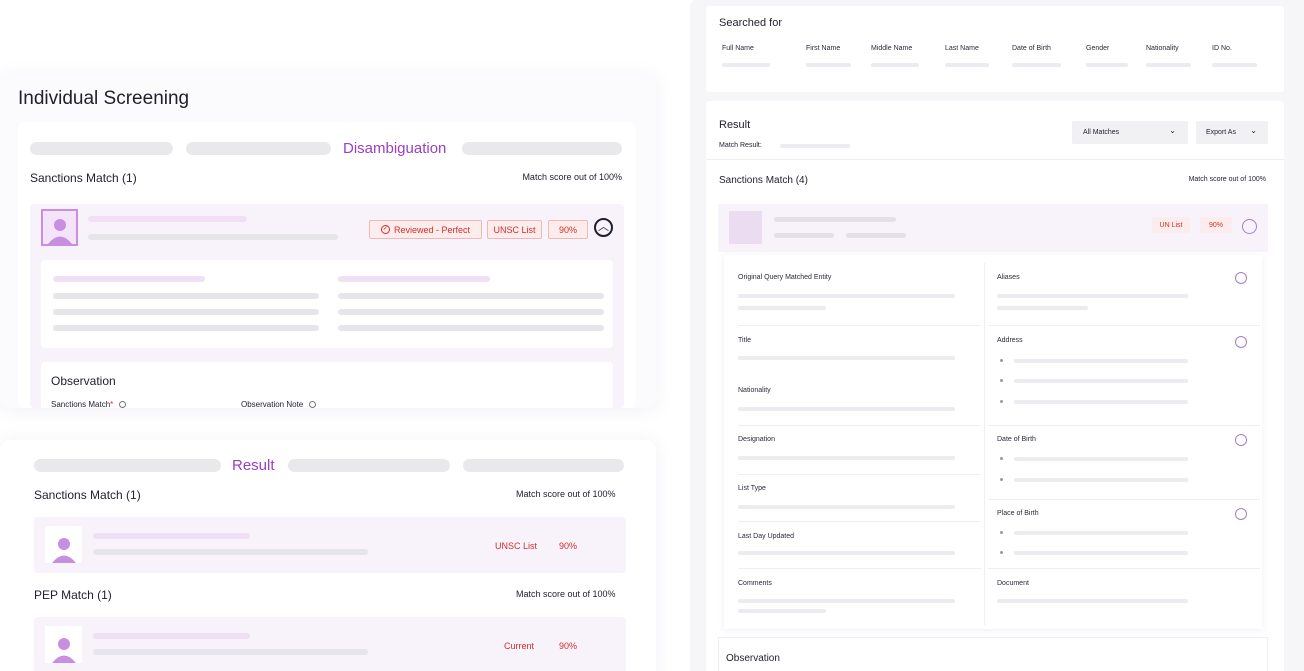 The height and width of the screenshot is (671, 1304). I want to click on col-nationality: Nationality, so click(1162, 48).